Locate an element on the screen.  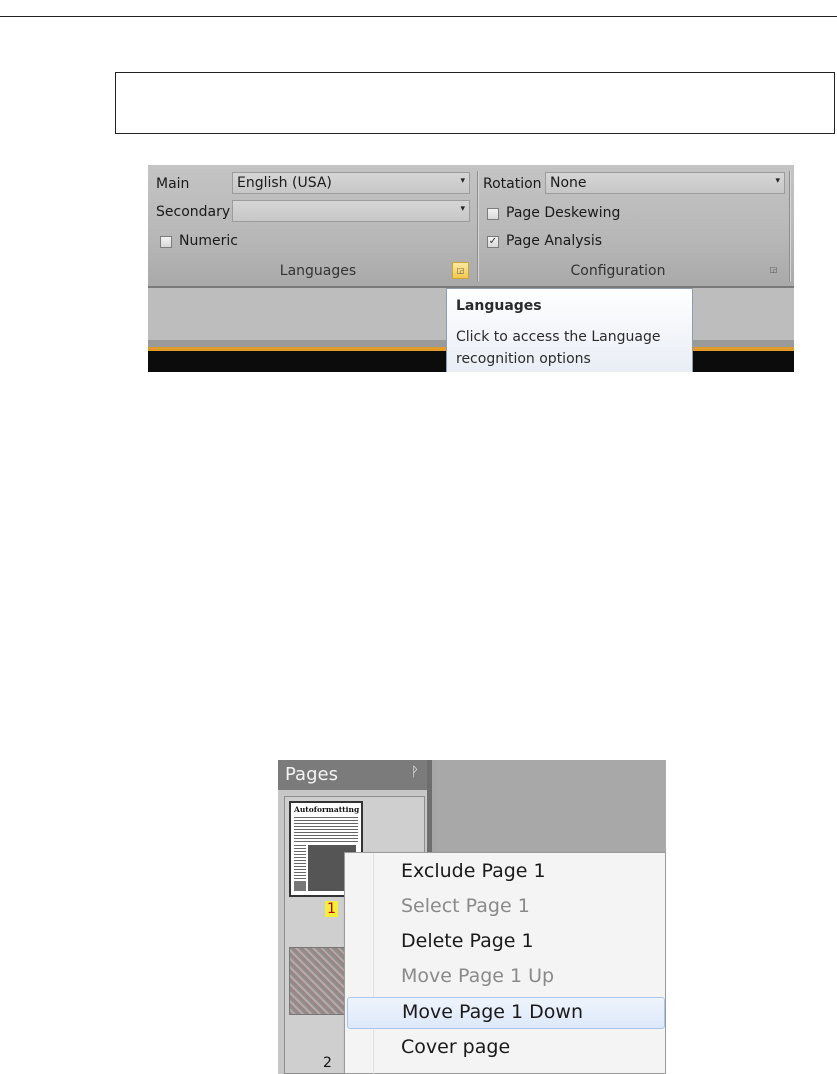
menu-item-cover-page: Cover page is located at coordinates (506, 1049).